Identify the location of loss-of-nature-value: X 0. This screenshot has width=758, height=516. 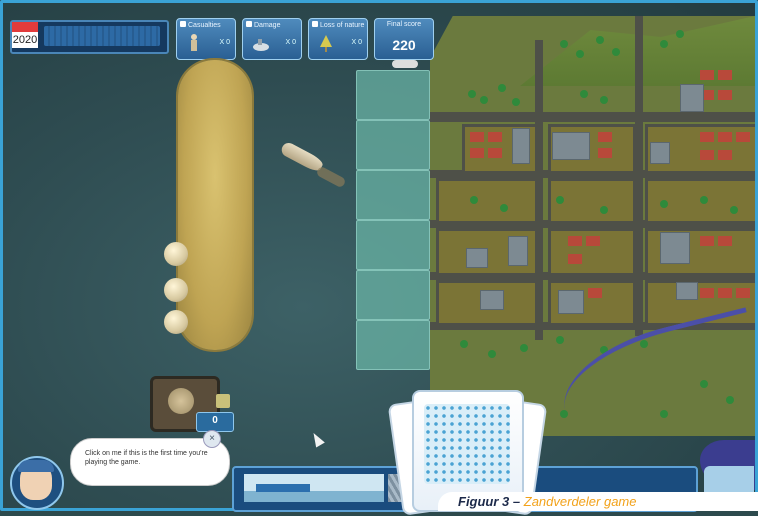
(356, 42).